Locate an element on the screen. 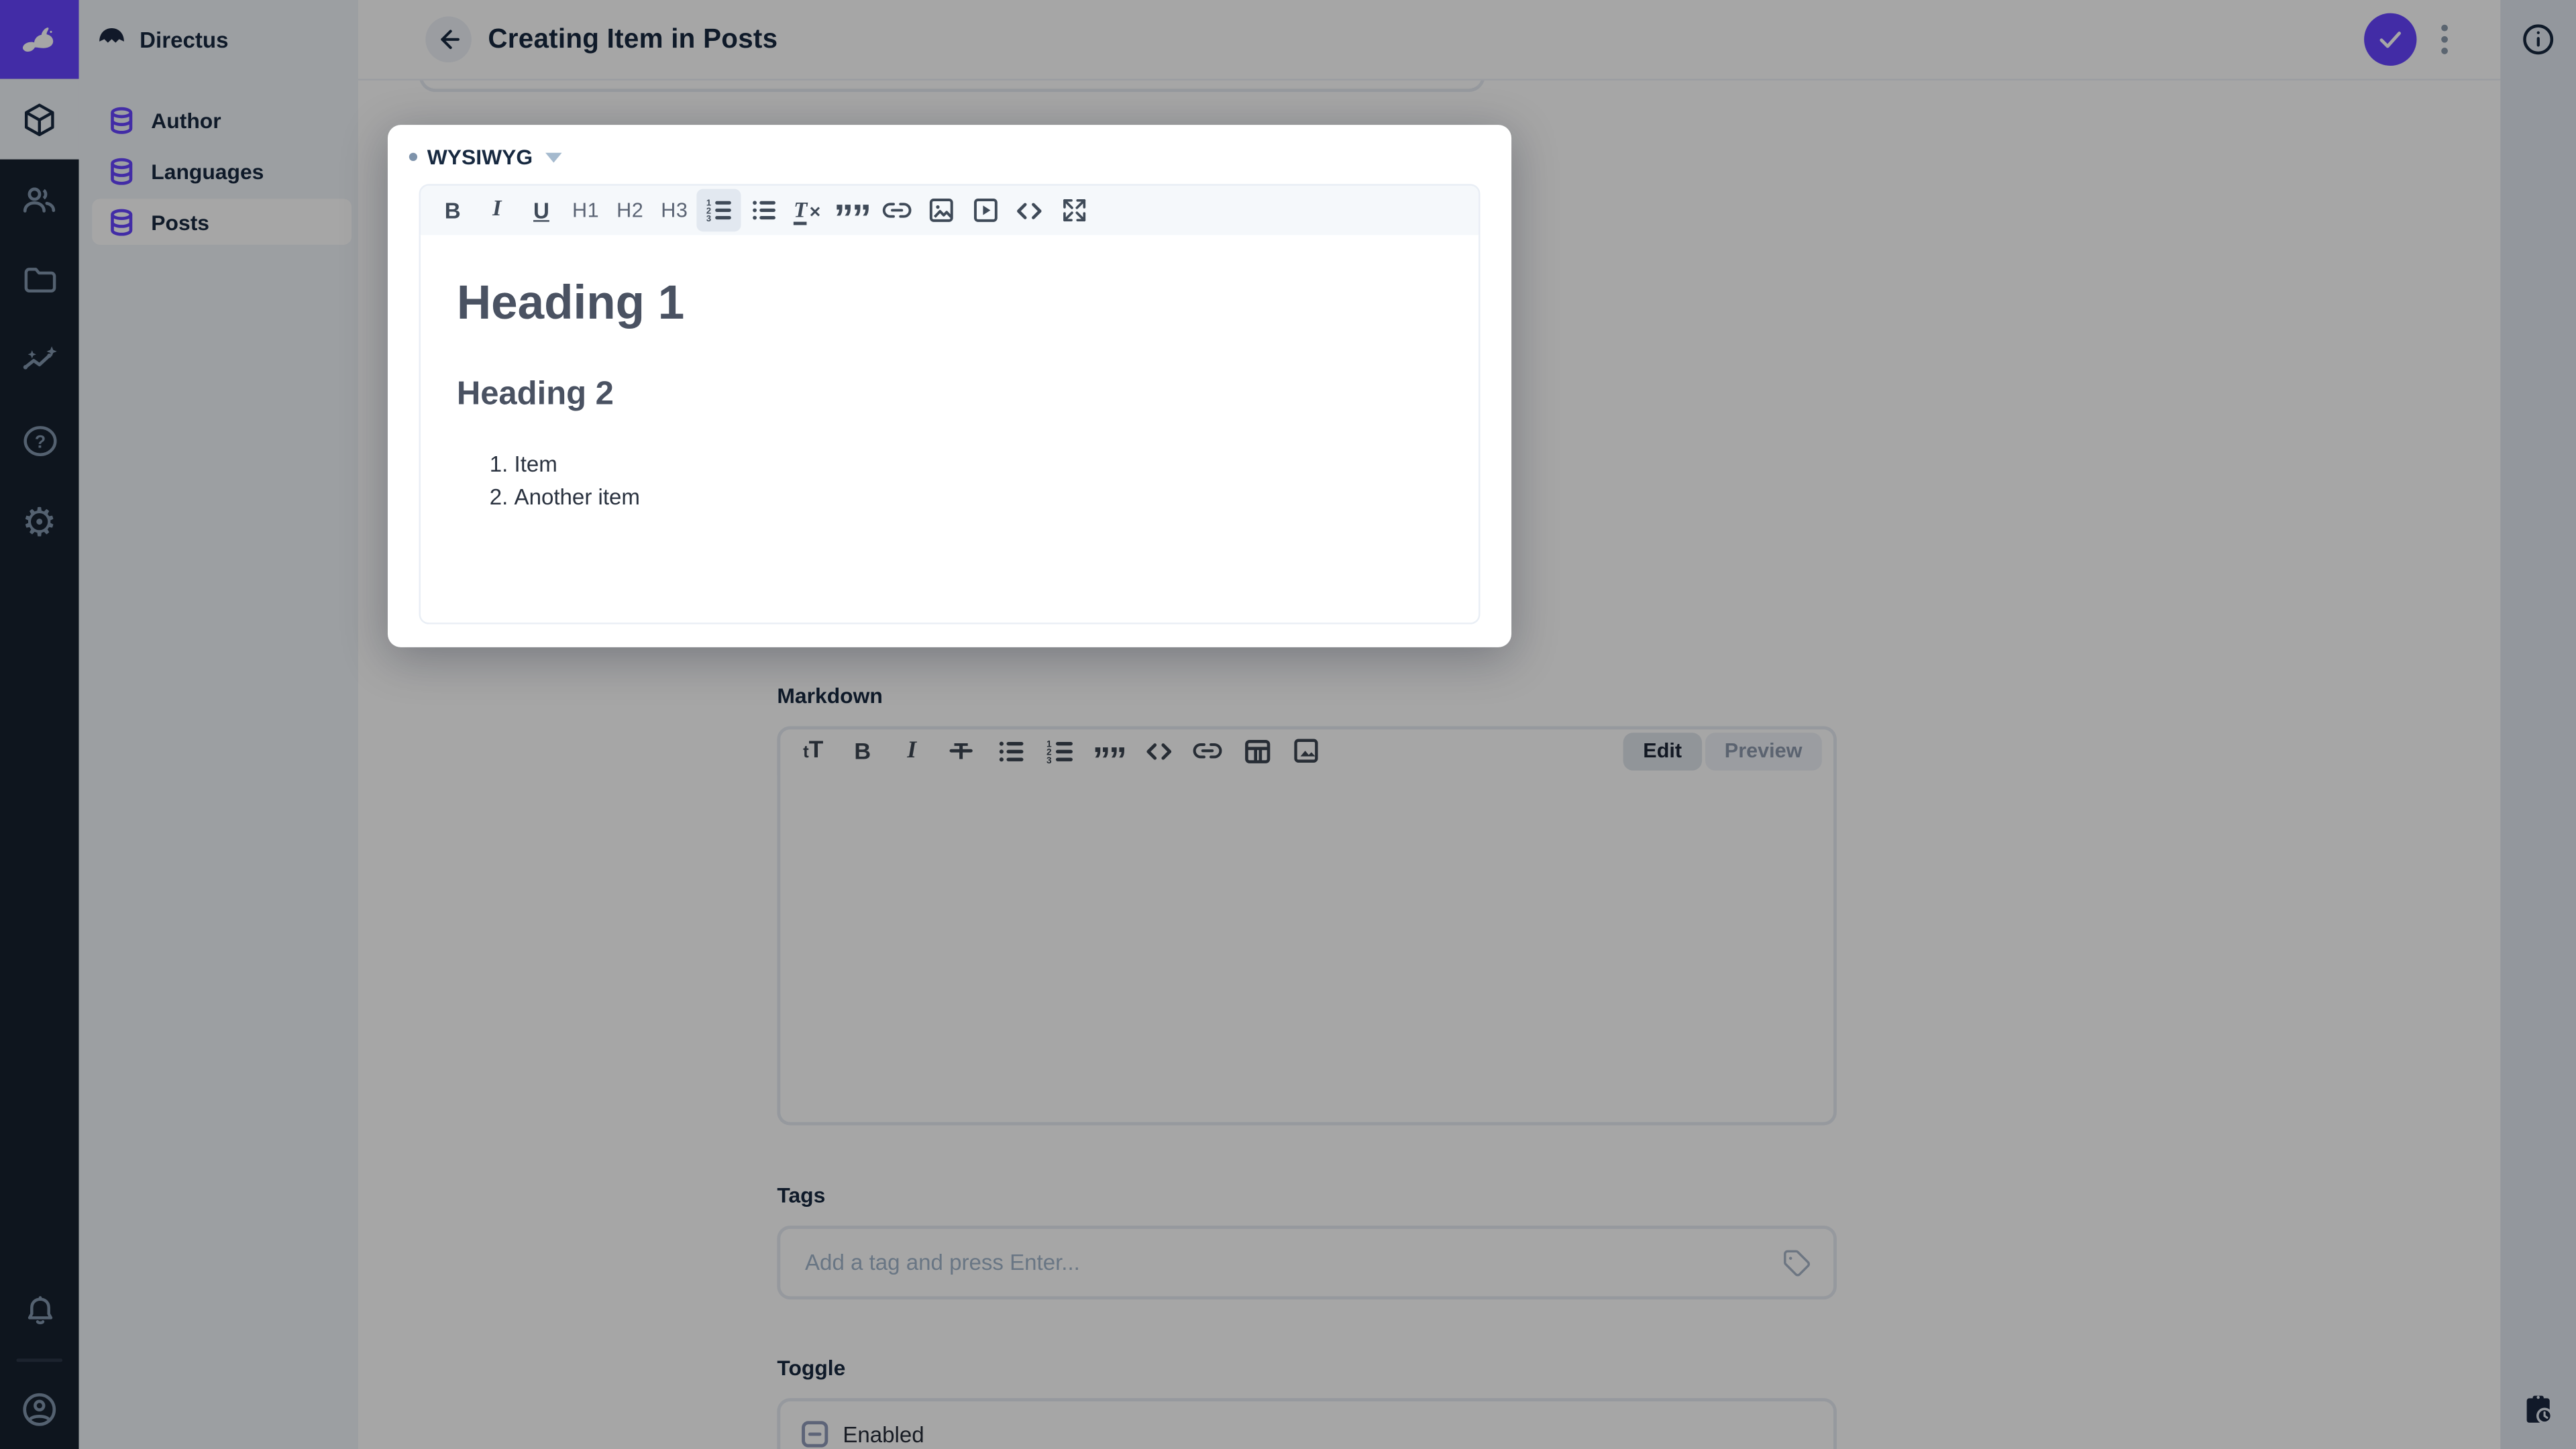 This screenshot has height=1449, width=2576. list-item: Item is located at coordinates (997, 463).